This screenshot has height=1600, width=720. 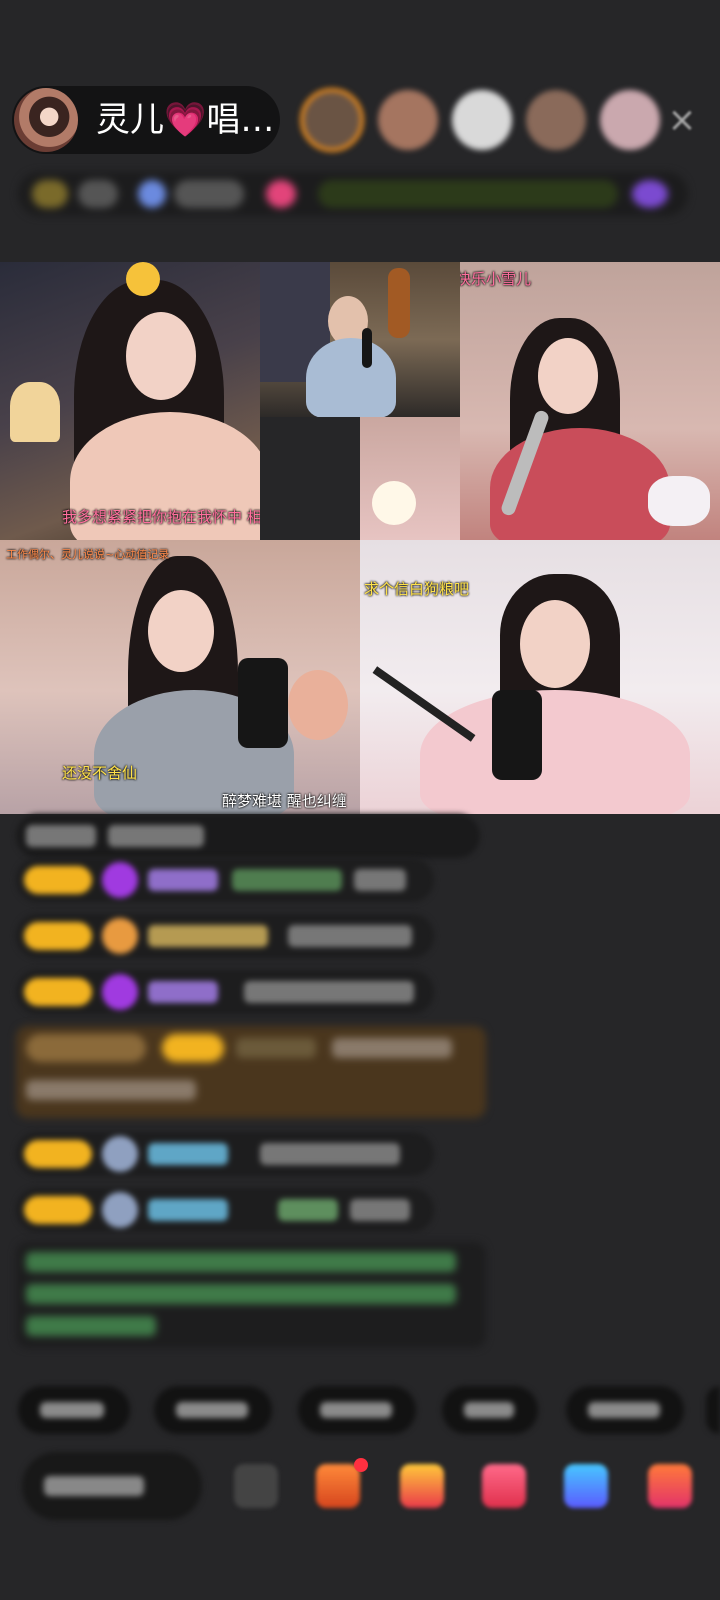 I want to click on shop-icon, so click(x=338, y=1486).